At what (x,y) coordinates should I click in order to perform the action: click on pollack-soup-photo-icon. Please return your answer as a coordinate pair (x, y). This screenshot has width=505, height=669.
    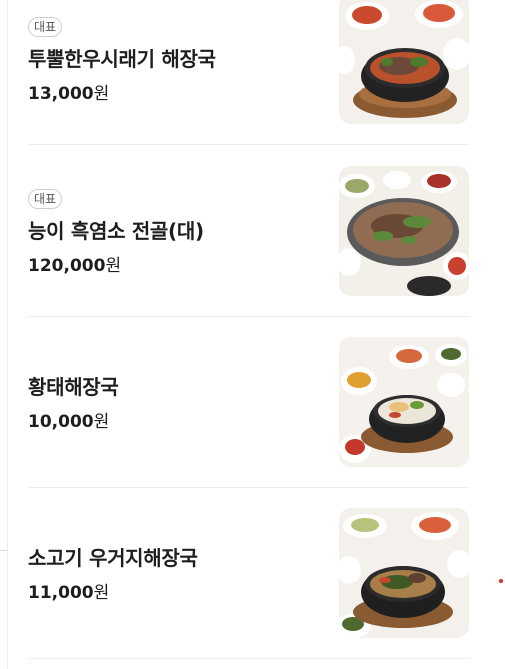
    Looking at the image, I should click on (404, 402).